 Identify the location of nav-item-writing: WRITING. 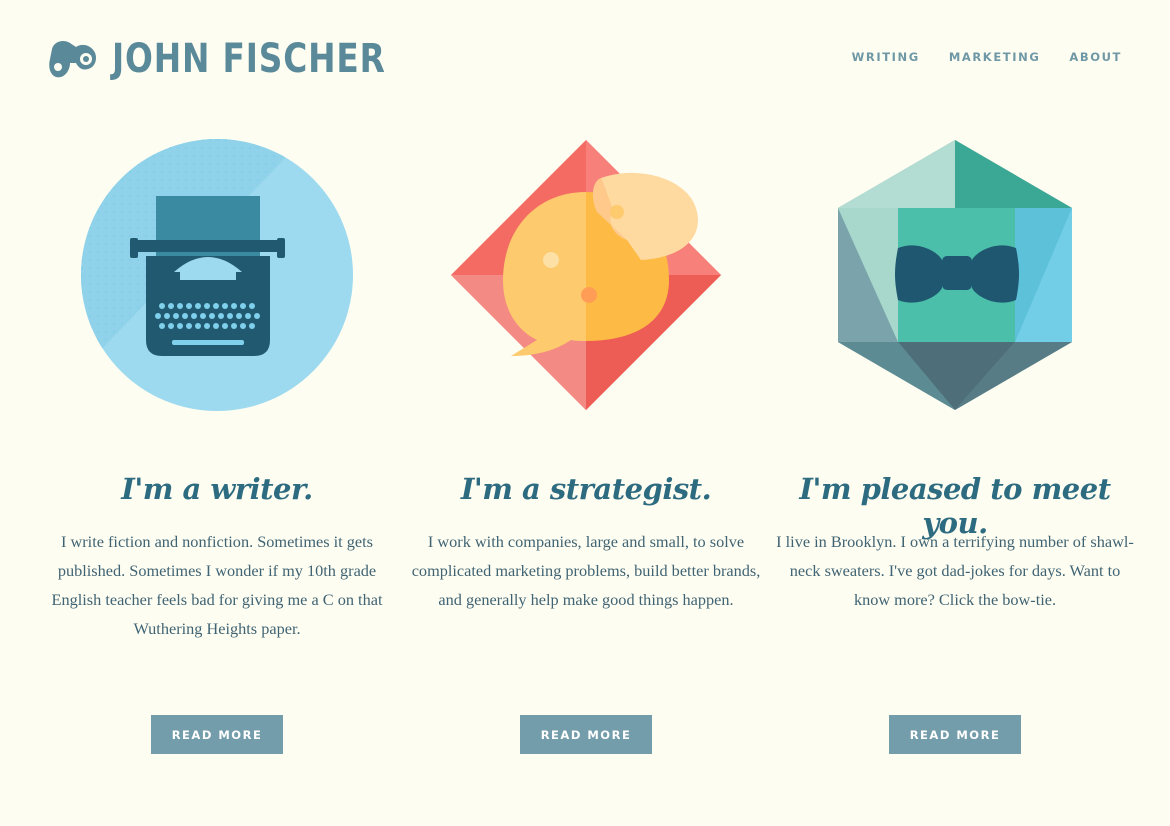
(886, 57).